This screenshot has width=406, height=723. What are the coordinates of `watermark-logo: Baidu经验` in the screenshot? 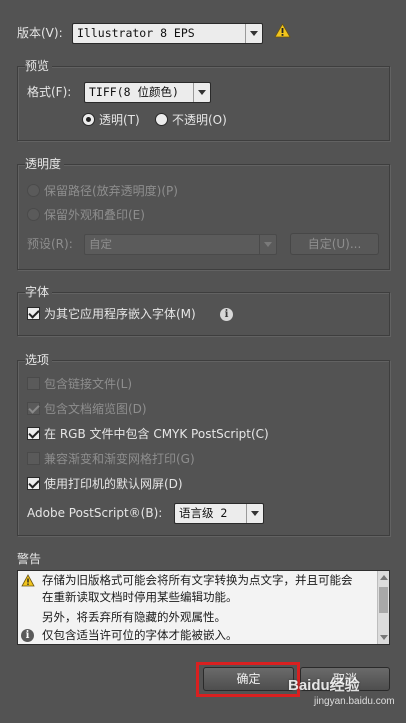 It's located at (324, 685).